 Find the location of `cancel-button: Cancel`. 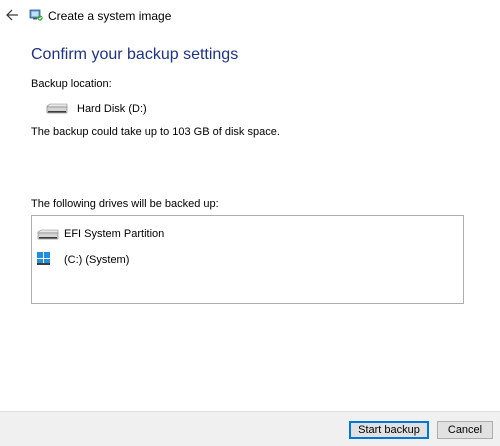

cancel-button: Cancel is located at coordinates (465, 430).